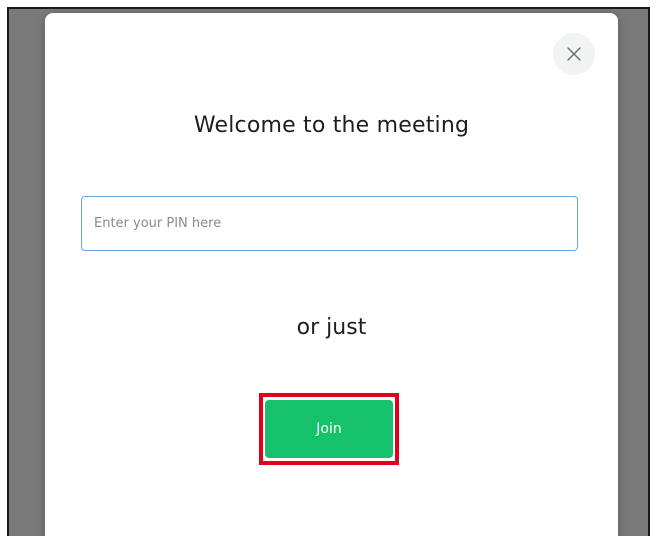 This screenshot has width=659, height=536. Describe the element at coordinates (329, 429) in the screenshot. I see `join-button: Join` at that location.